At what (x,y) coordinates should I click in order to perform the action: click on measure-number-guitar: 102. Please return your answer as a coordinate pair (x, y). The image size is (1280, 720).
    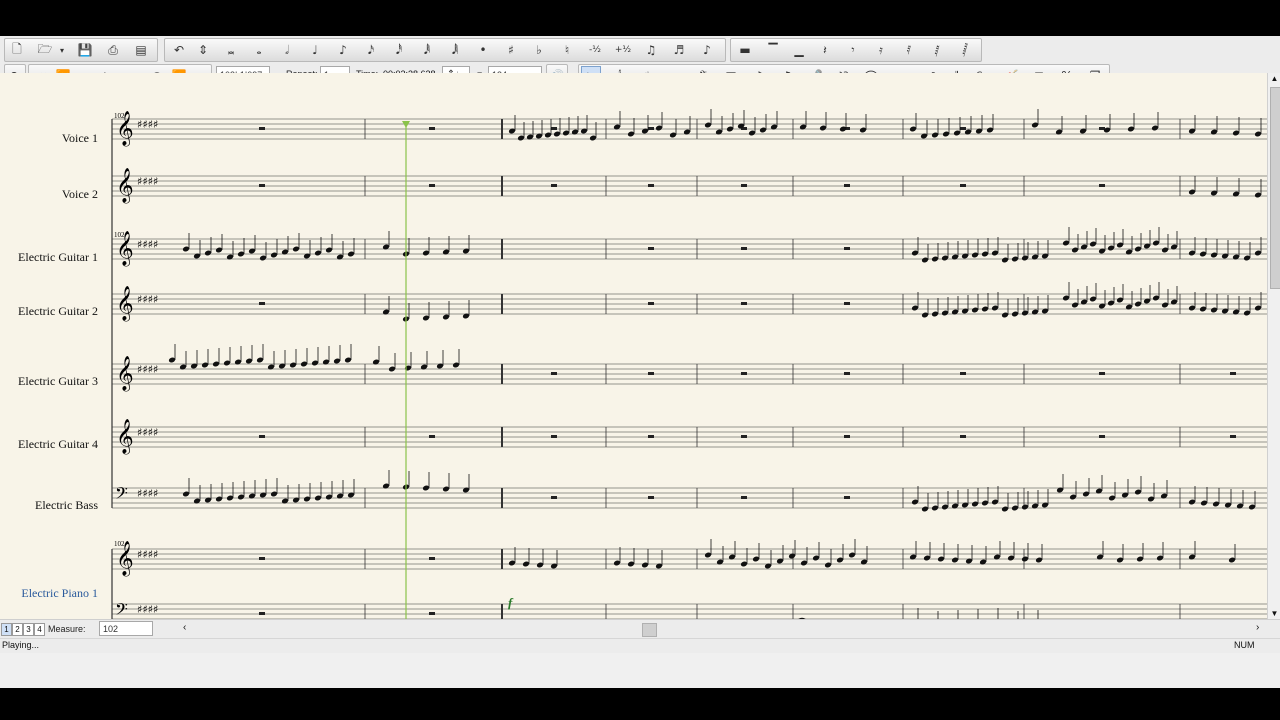
    Looking at the image, I should click on (119, 235).